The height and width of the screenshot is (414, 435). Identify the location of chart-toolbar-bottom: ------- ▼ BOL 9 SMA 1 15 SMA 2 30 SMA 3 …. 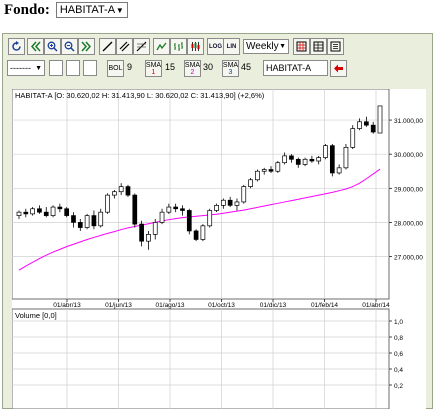
(217, 68).